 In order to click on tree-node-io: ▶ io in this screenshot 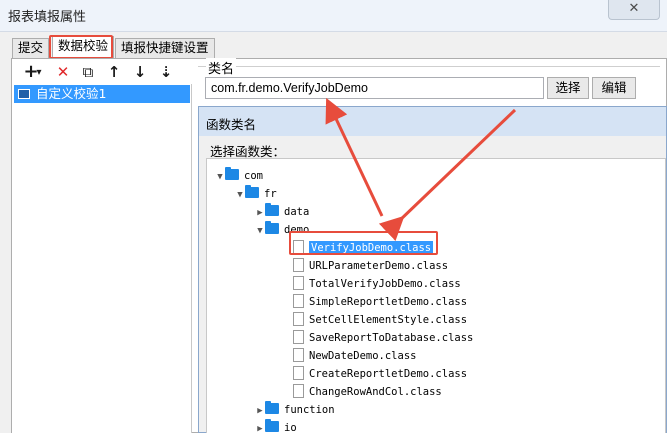, I will do `click(276, 426)`.